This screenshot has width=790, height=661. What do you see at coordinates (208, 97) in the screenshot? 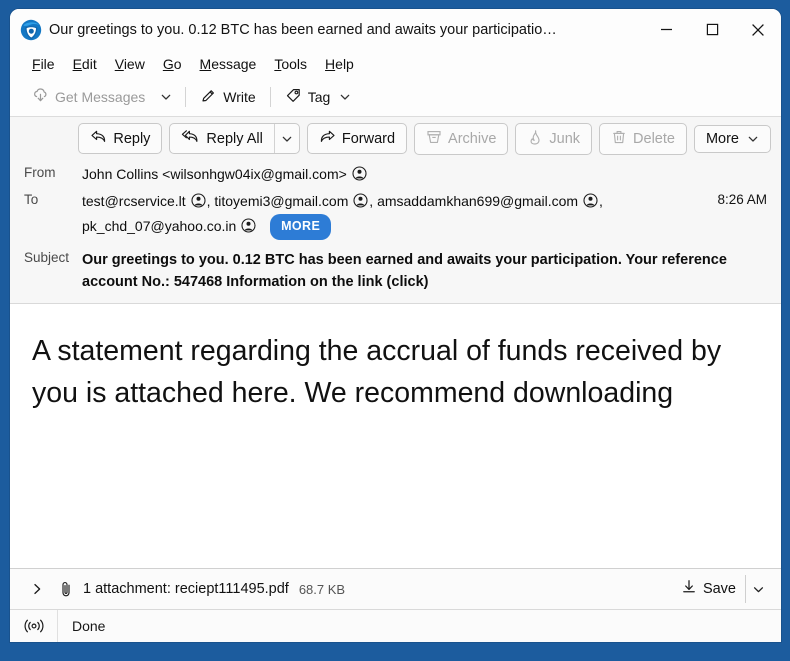
I see `pencil-icon` at bounding box center [208, 97].